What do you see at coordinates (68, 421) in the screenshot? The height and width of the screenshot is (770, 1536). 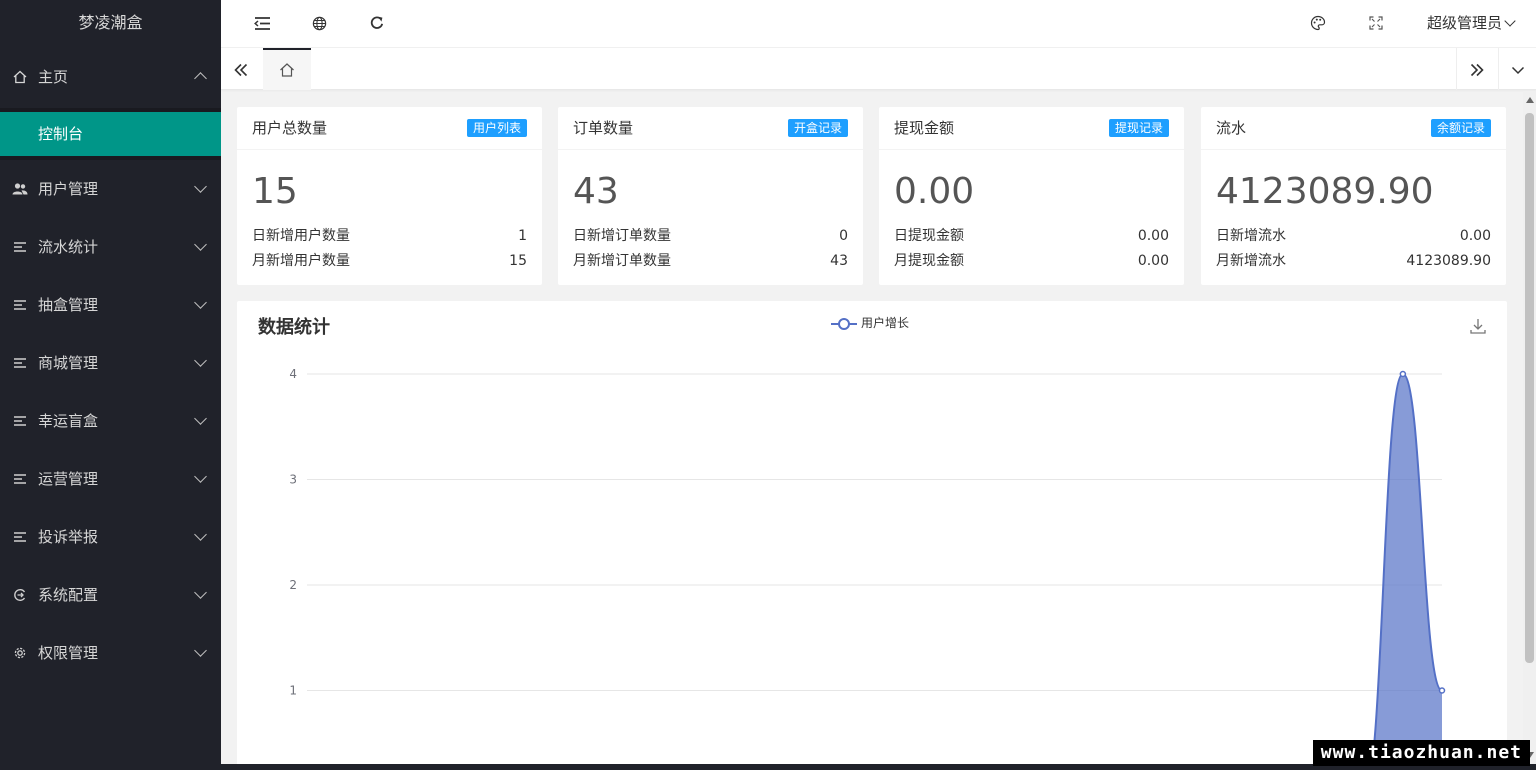 I see `sidebar-item-label: 幸运盲盒` at bounding box center [68, 421].